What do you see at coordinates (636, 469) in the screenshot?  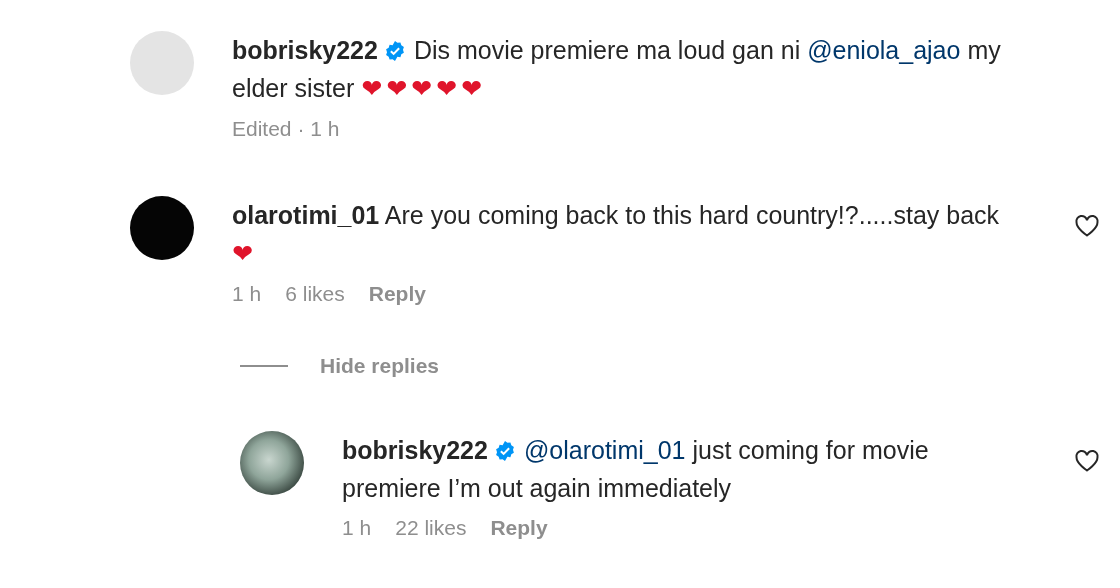 I see `comment-text: bobrisky222 @olarotimi_01 just coming for movie premiere I’m out again immediately` at bounding box center [636, 469].